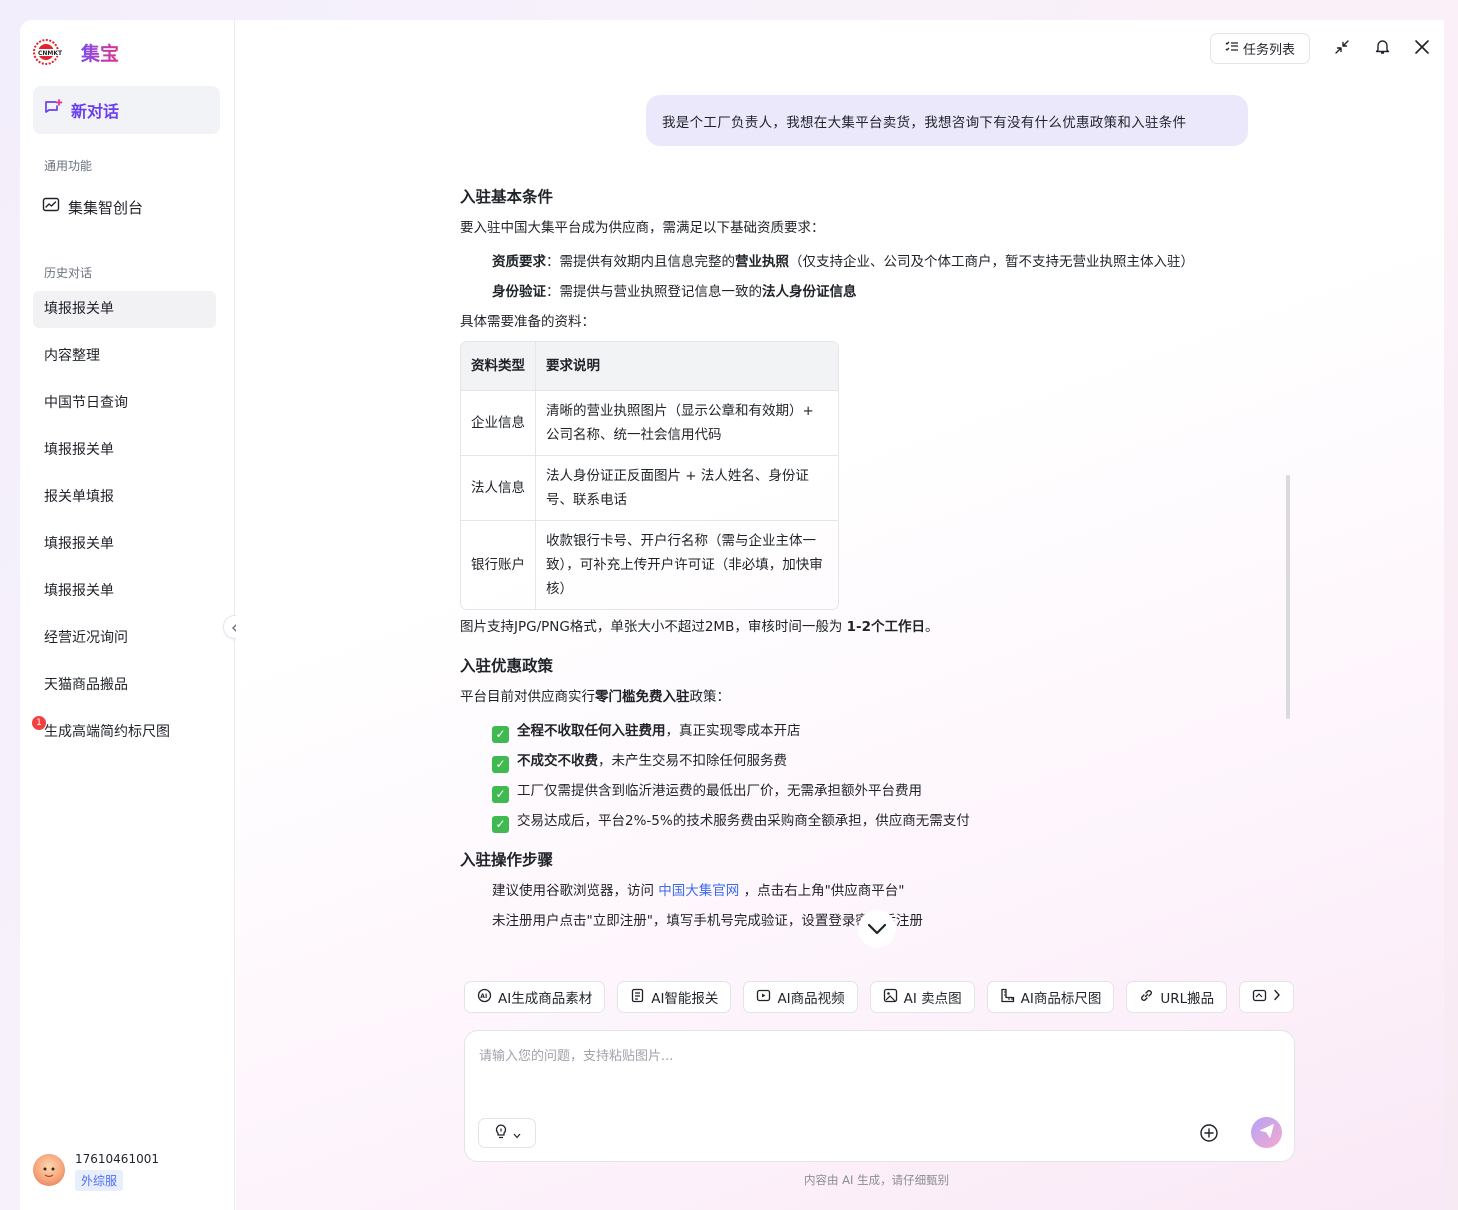 Image resolution: width=1458 pixels, height=1210 pixels. Describe the element at coordinates (879, 1075) in the screenshot. I see `message-input` at that location.